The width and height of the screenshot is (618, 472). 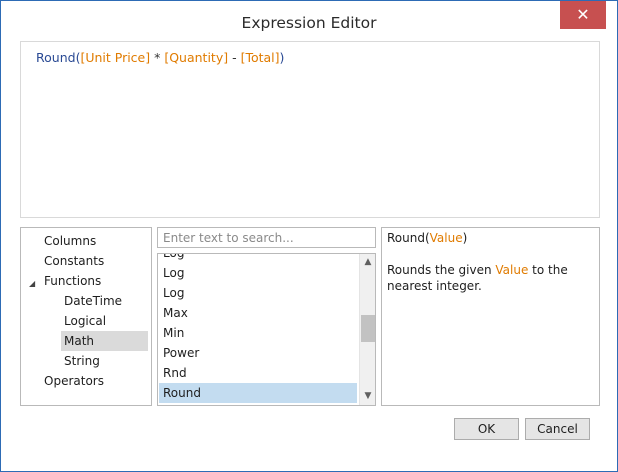 I want to click on function-list-scrollbar: ▲ ▼, so click(x=367, y=329).